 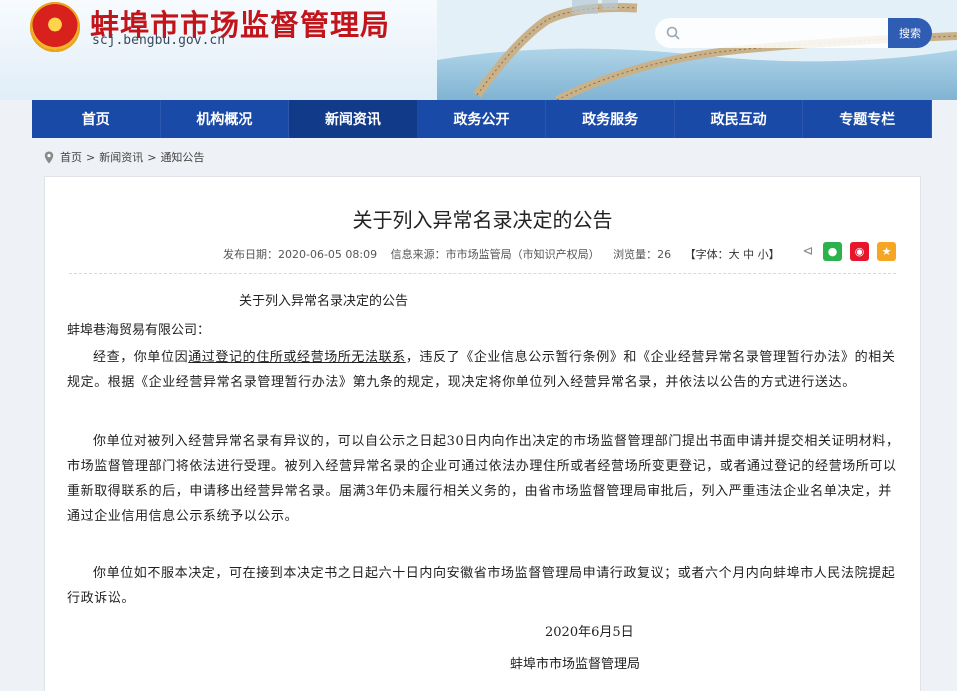 What do you see at coordinates (635, 254) in the screenshot?
I see `view-count-label: 浏览量：` at bounding box center [635, 254].